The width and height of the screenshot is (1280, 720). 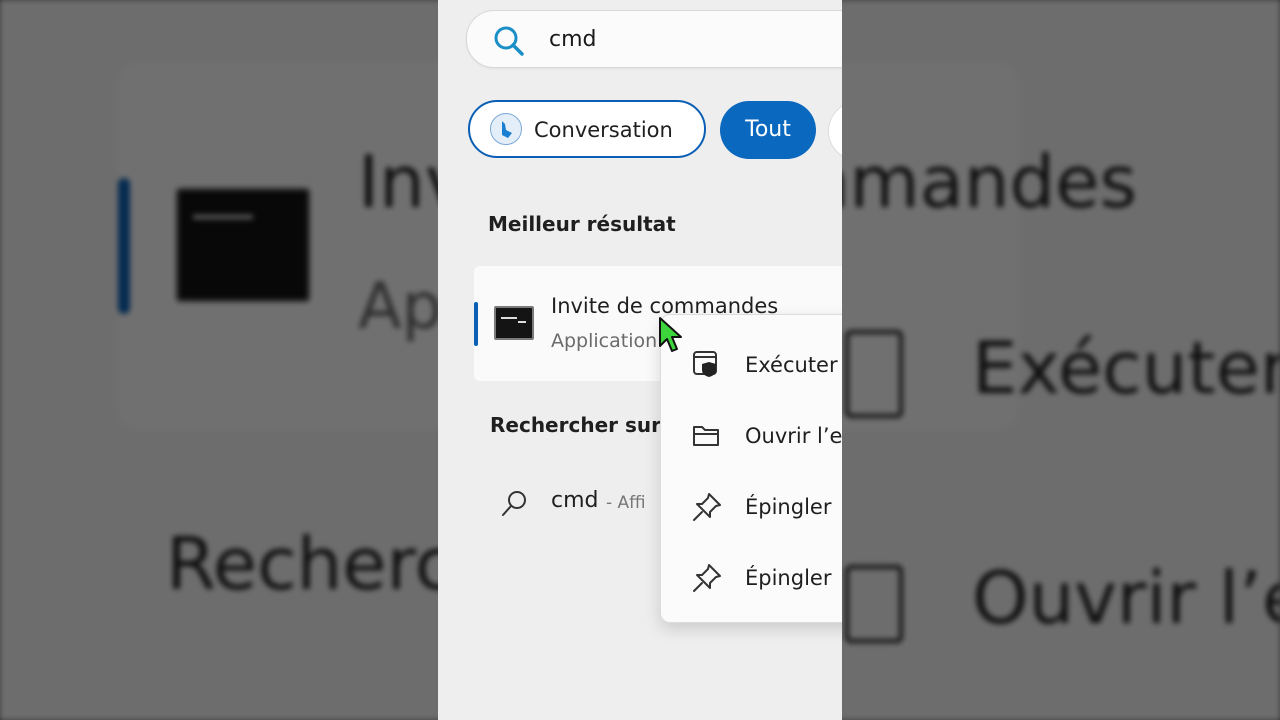 What do you see at coordinates (835, 131) in the screenshot?
I see `next-filter-chip` at bounding box center [835, 131].